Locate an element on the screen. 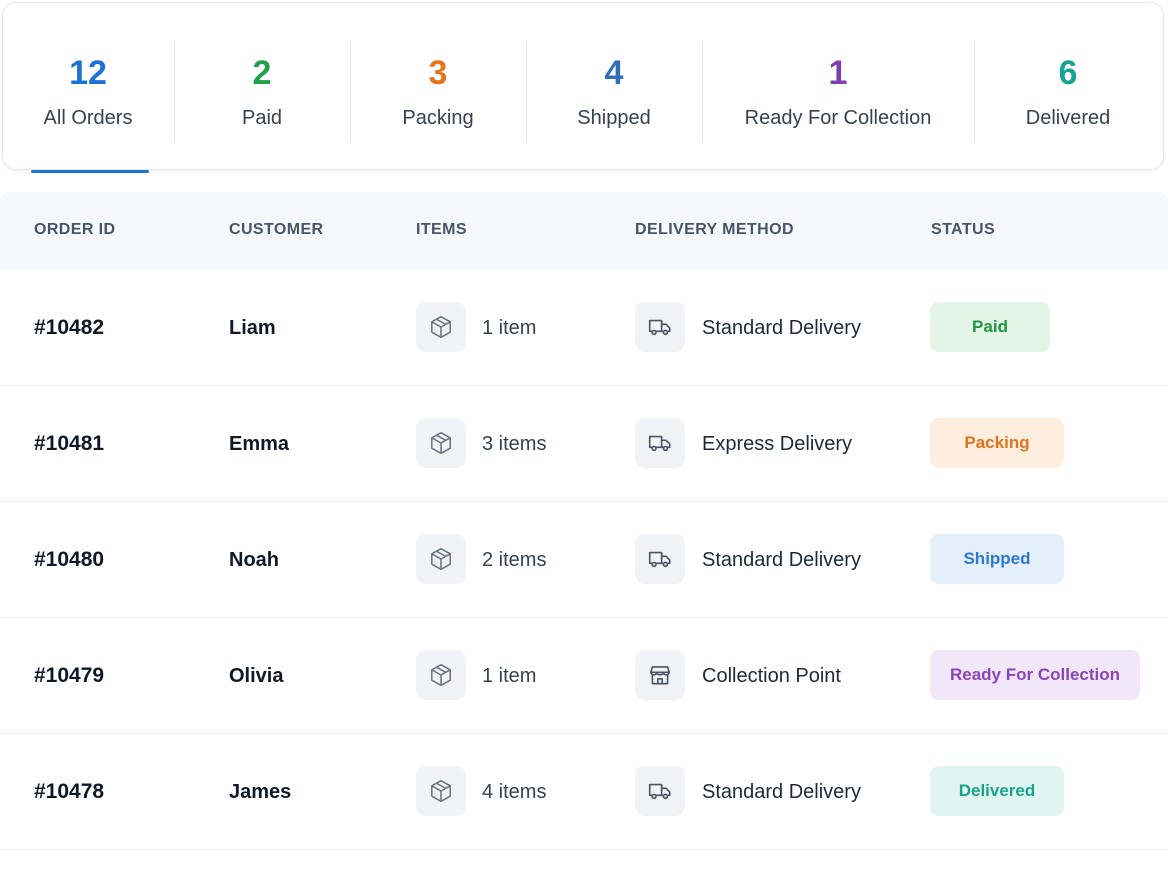  customer-name: James is located at coordinates (260, 792).